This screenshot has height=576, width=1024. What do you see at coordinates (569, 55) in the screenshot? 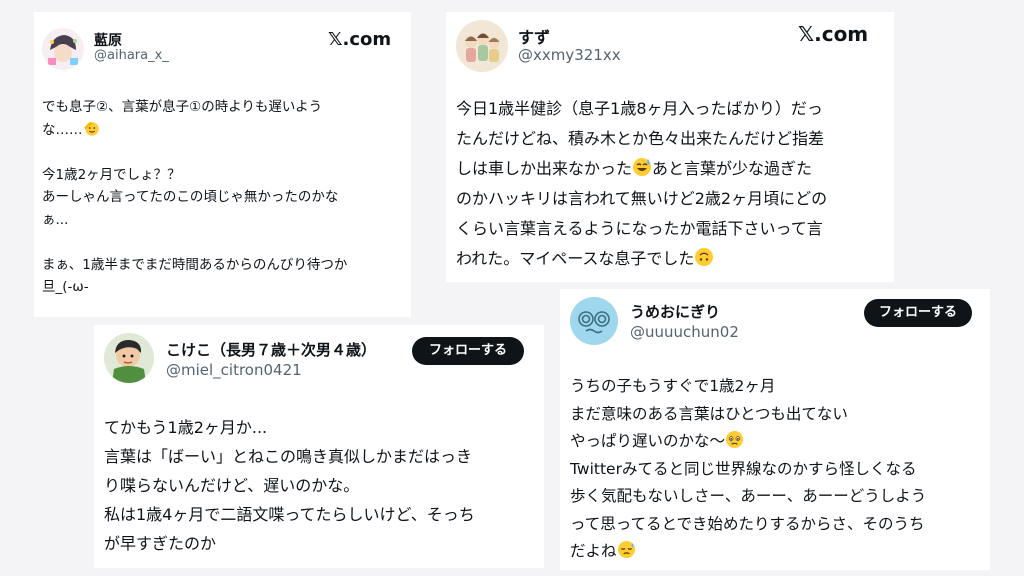
I see `user-handle: @xxmy321xx` at bounding box center [569, 55].